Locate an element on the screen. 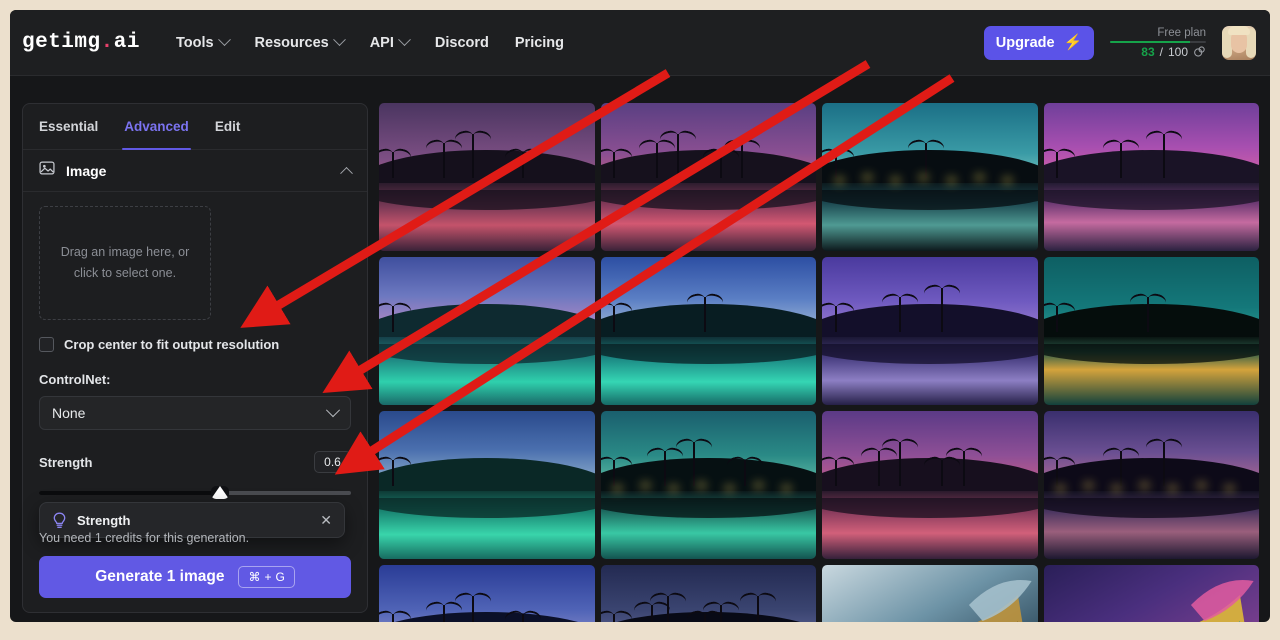 The image size is (1280, 640). nav-label-resources: Resources is located at coordinates (291, 42).